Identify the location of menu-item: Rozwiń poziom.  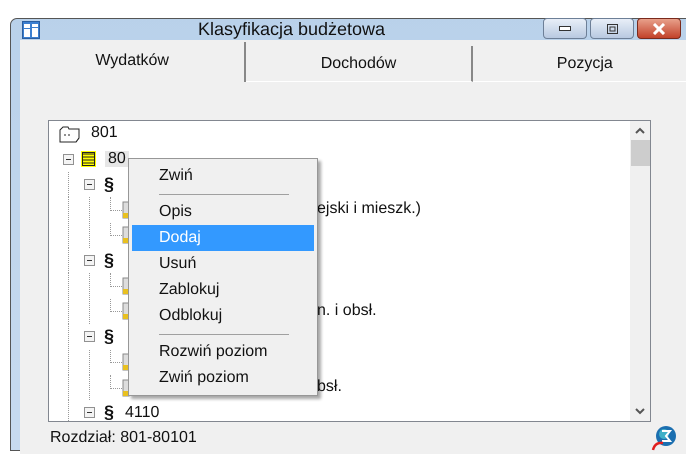
(223, 352).